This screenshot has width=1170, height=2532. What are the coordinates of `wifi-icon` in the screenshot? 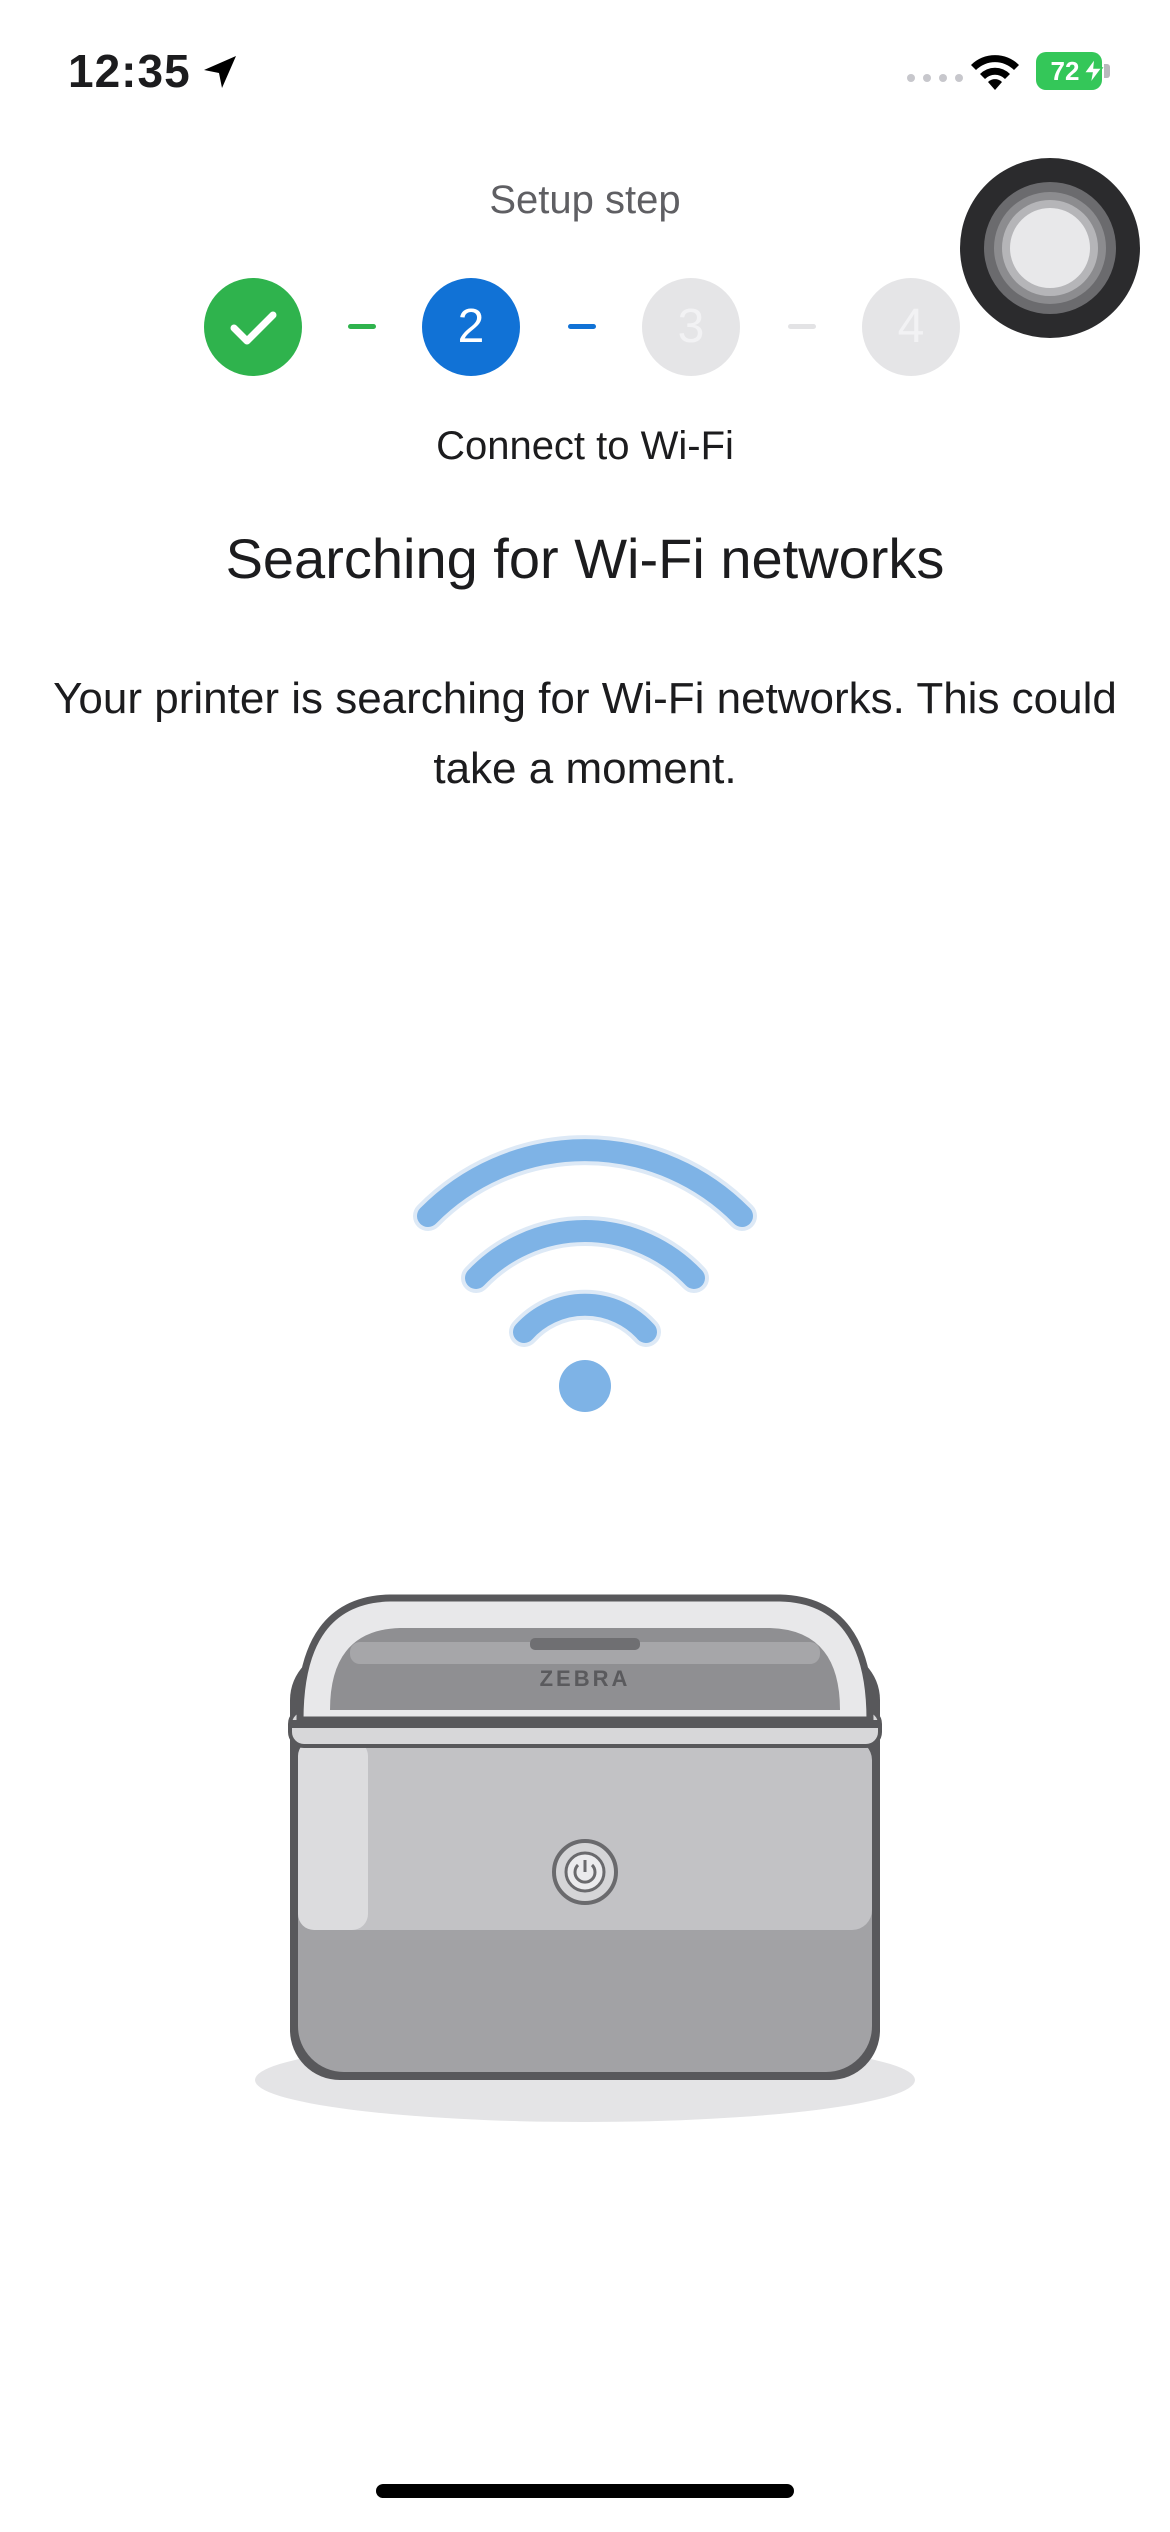 It's located at (995, 72).